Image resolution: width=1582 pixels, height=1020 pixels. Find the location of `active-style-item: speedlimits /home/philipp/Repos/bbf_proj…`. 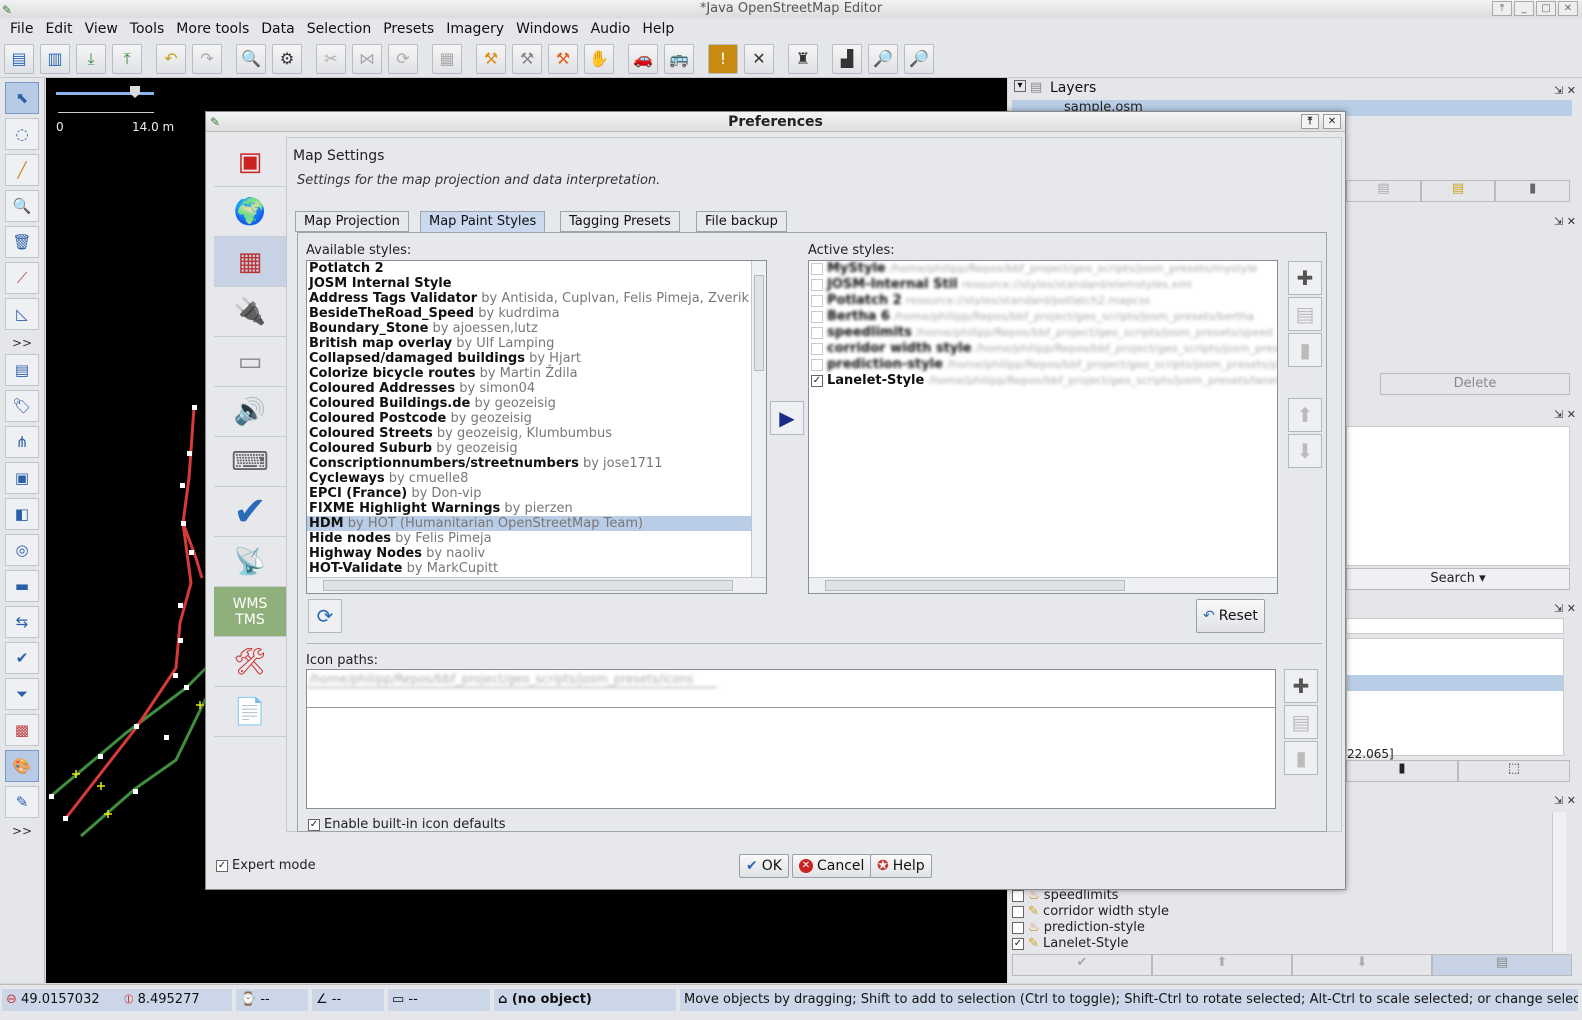

active-style-item: speedlimits /home/philipp/Repos/bbf_proj… is located at coordinates (1043, 333).